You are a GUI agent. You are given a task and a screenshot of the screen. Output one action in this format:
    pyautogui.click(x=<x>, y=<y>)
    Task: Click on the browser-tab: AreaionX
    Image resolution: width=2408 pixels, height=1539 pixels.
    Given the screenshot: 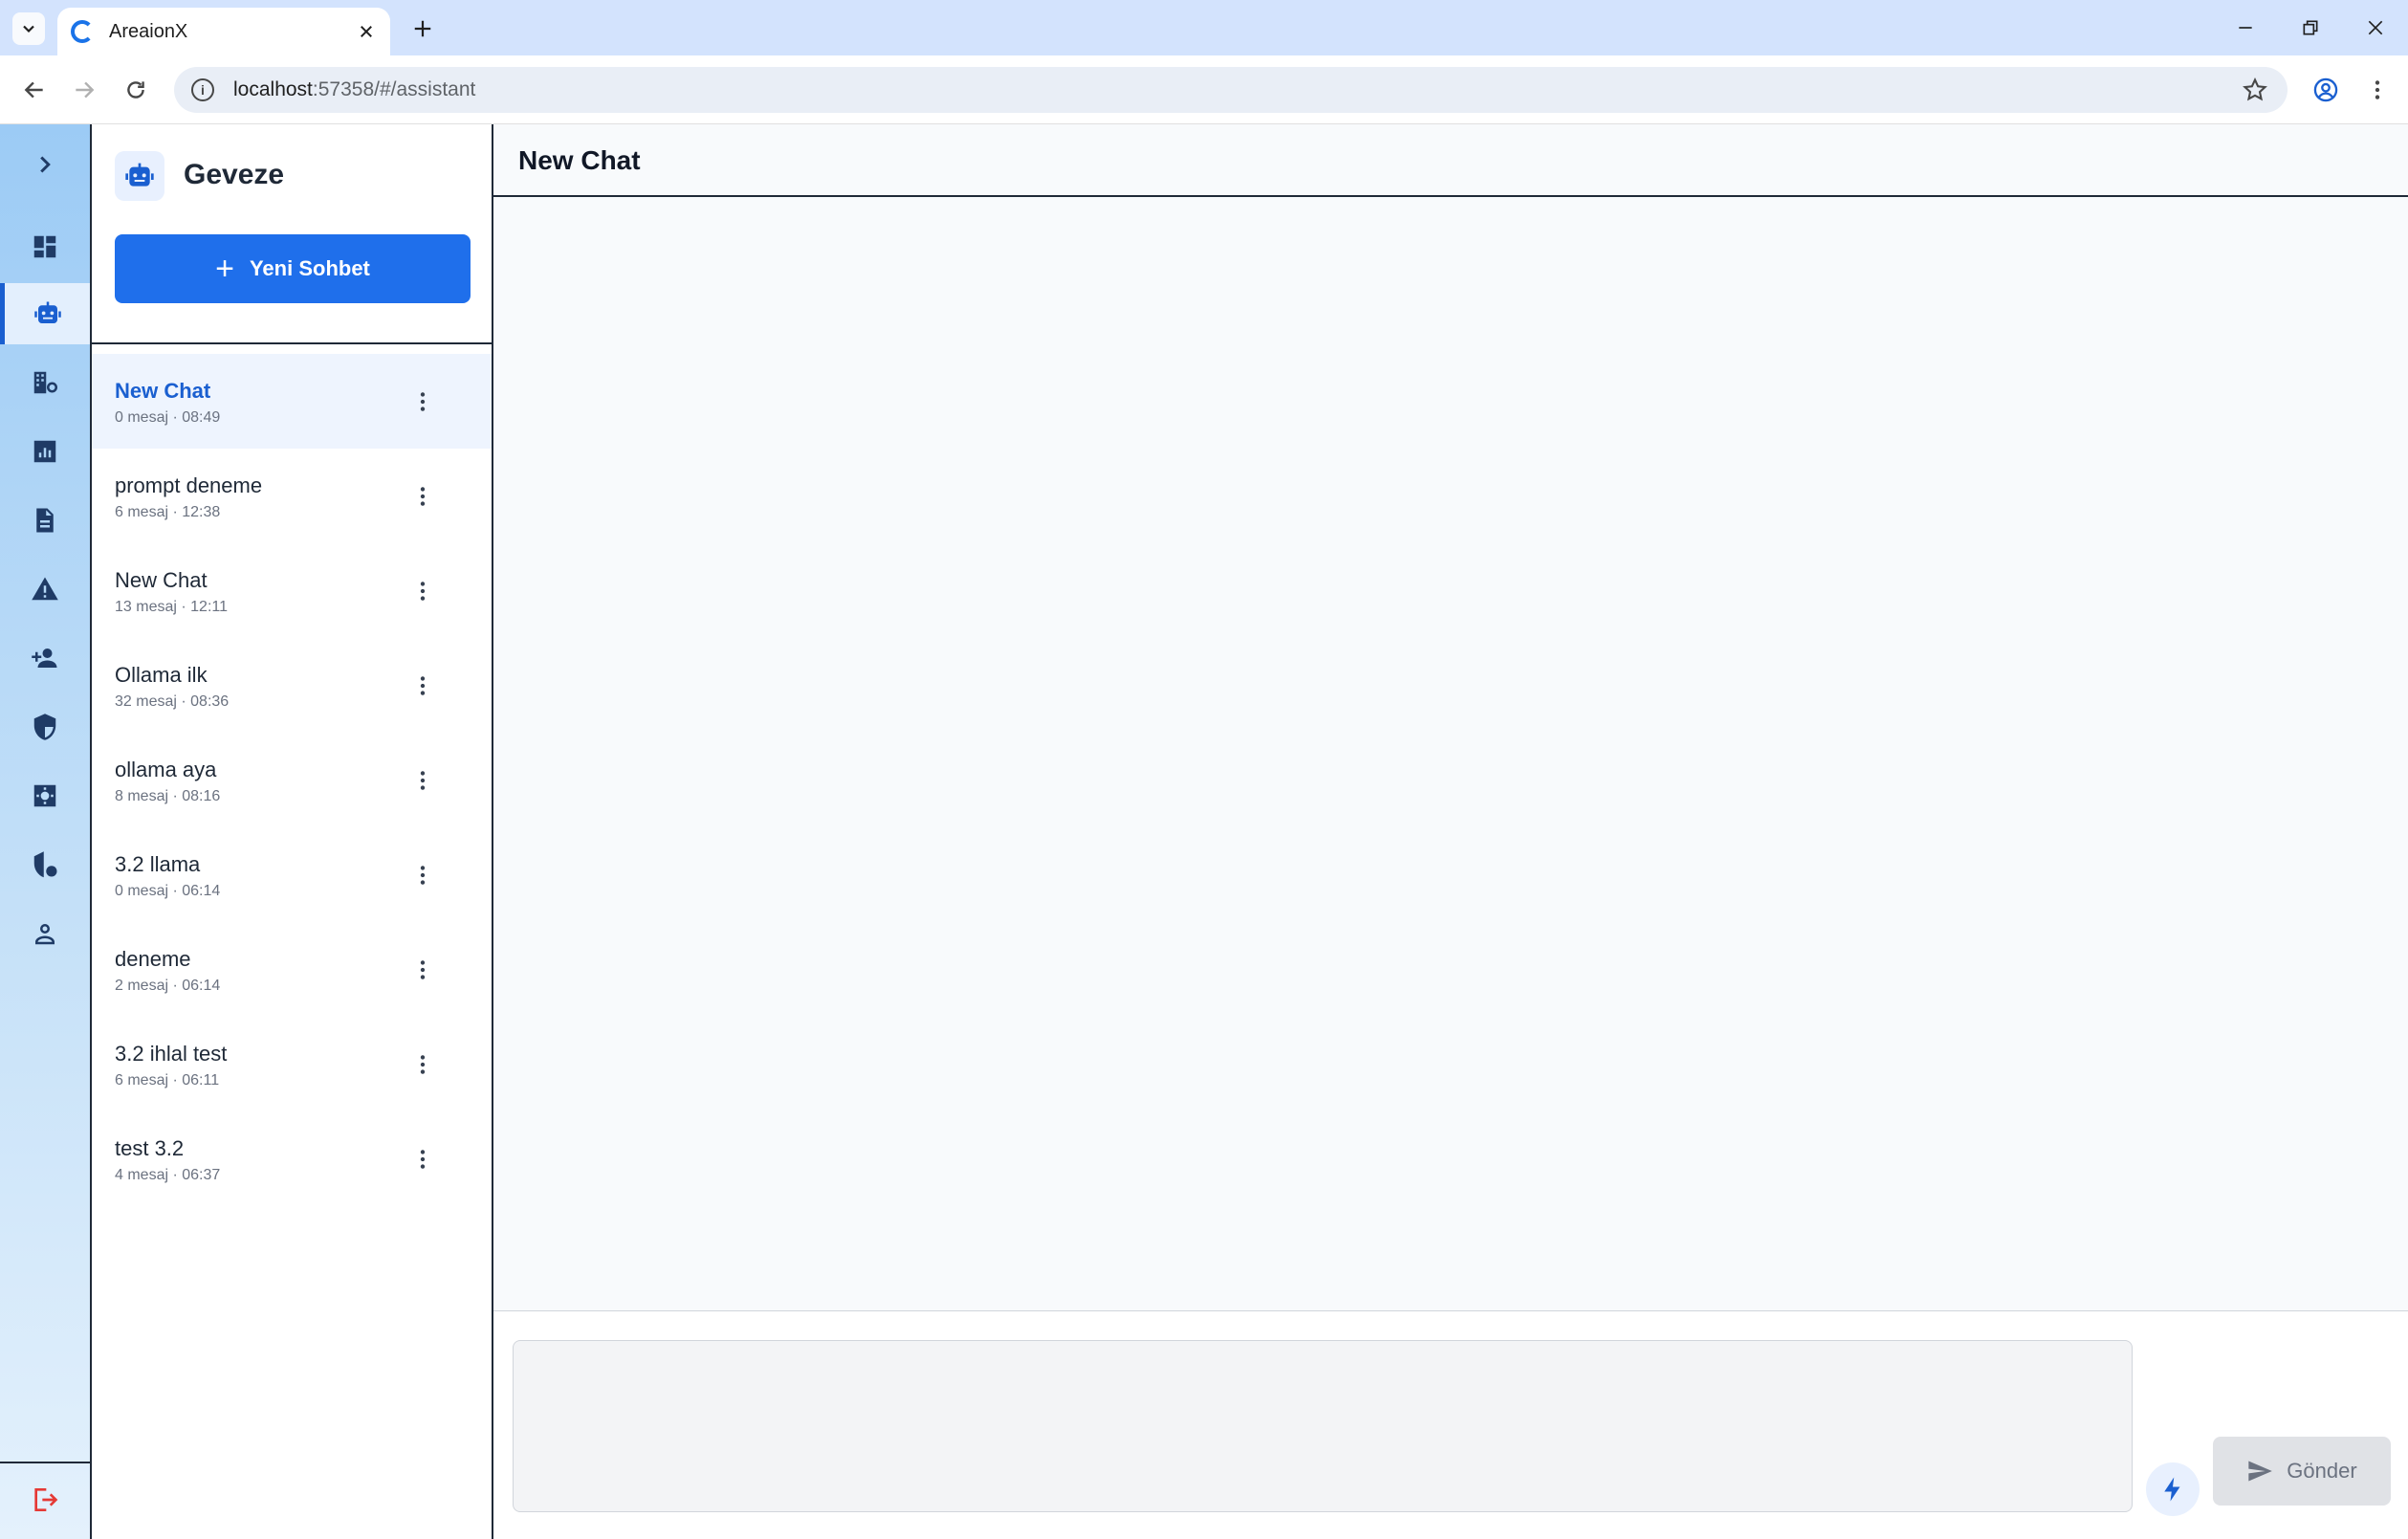 What is the action you would take?
    pyautogui.click(x=224, y=32)
    